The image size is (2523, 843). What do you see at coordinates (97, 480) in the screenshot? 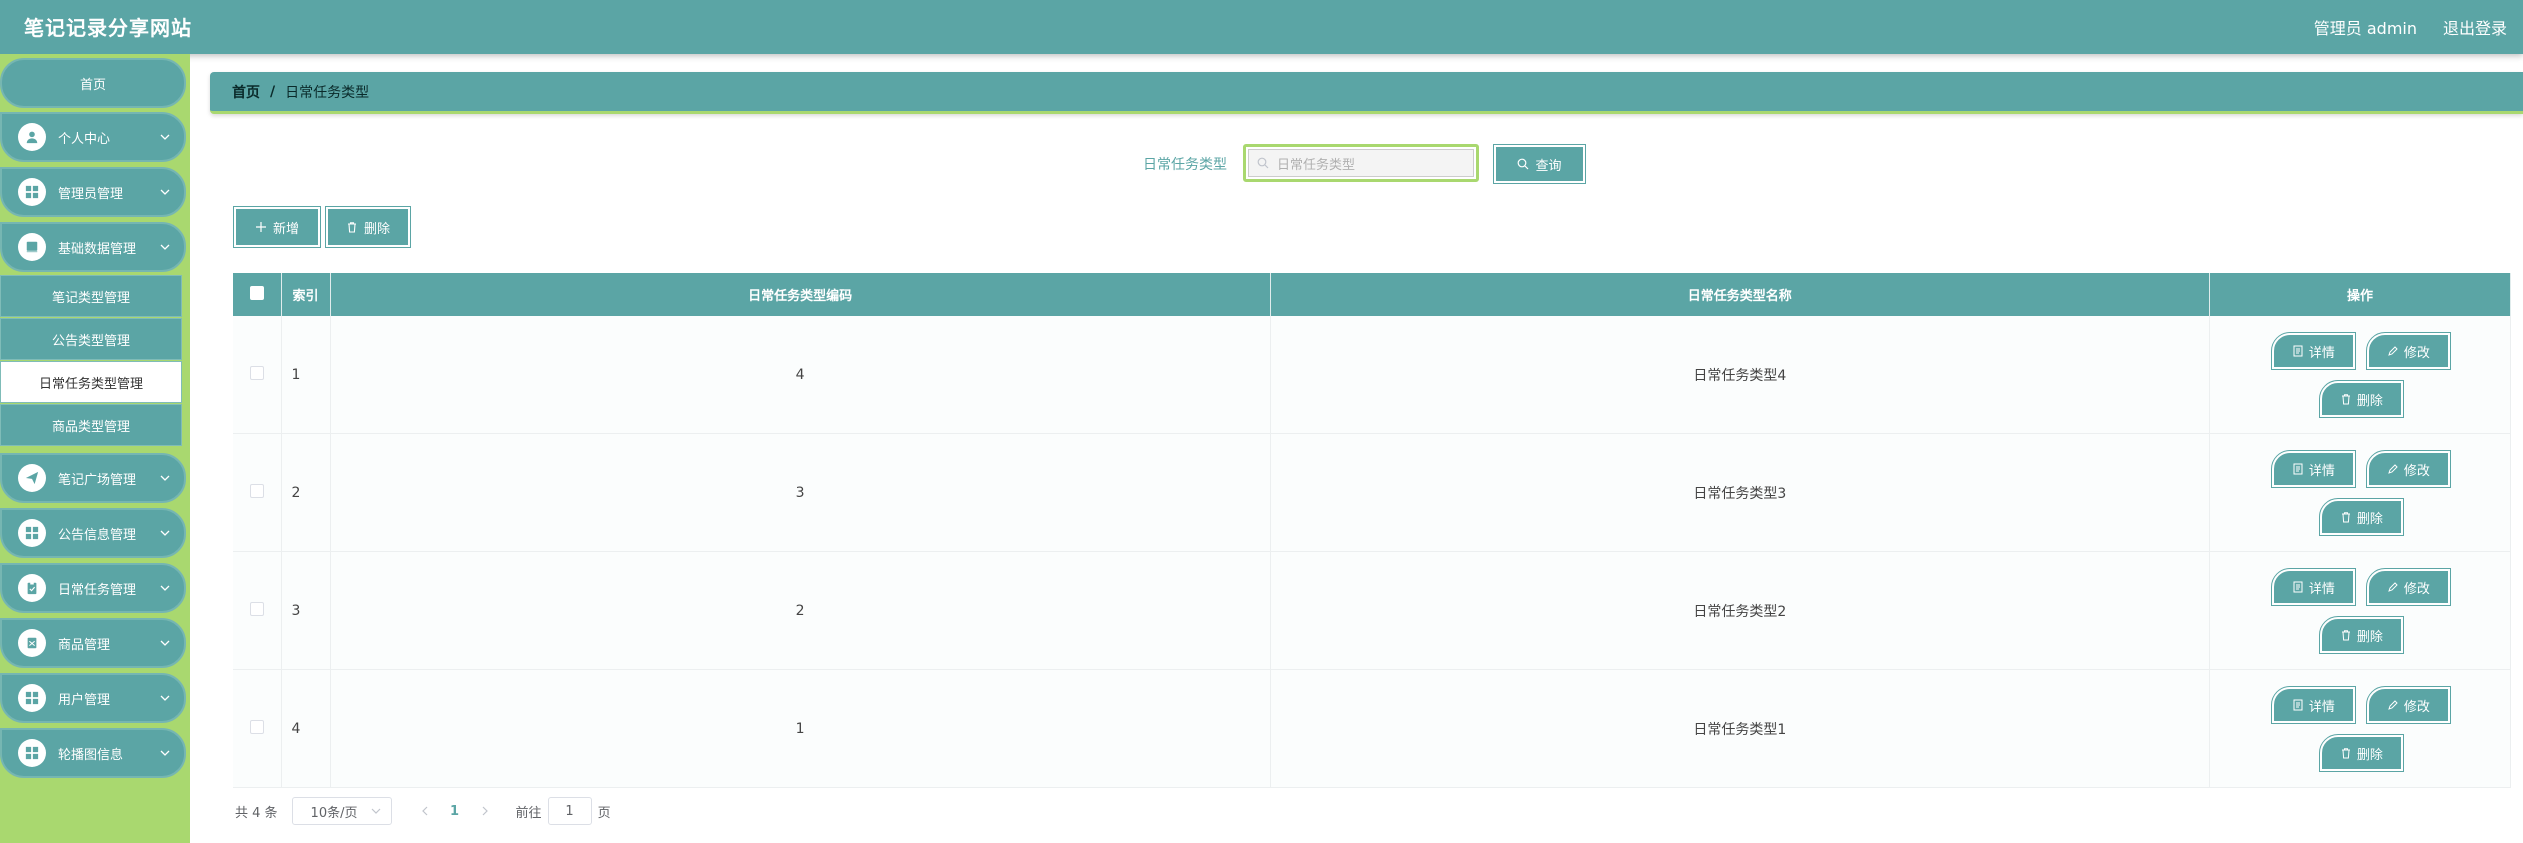
I see `sidebar-item-label: 笔记广场管理` at bounding box center [97, 480].